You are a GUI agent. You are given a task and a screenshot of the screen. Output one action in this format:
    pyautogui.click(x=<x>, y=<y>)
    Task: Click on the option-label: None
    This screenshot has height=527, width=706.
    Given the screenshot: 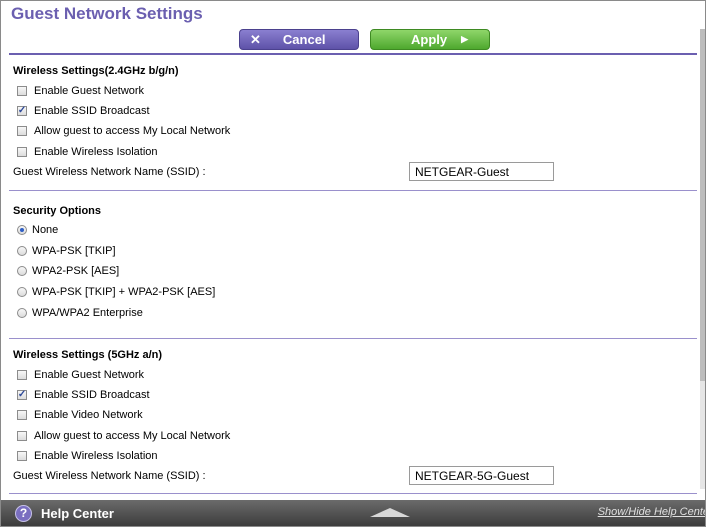 What is the action you would take?
    pyautogui.click(x=45, y=230)
    